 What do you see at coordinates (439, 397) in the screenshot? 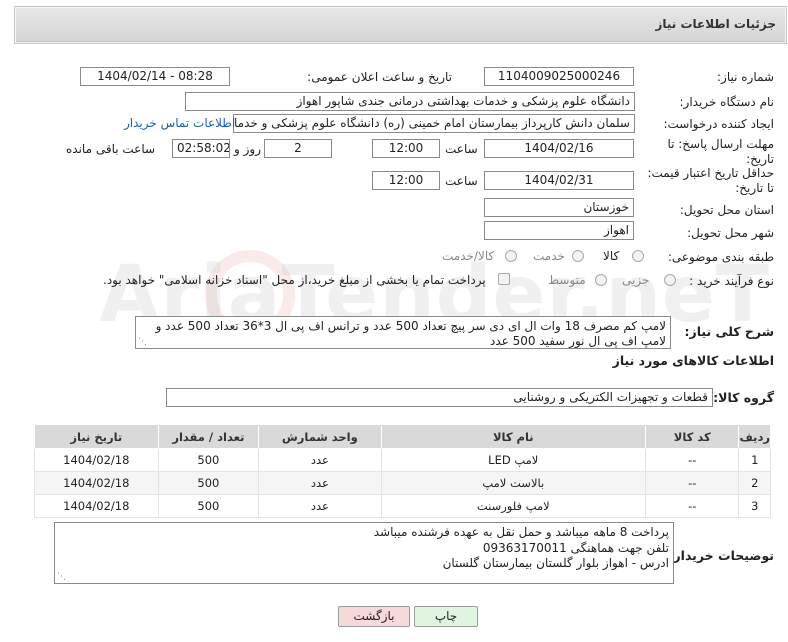
I see `goods-group-field: قطعات و تجهیزات الکتریکی و روشنایی` at bounding box center [439, 397].